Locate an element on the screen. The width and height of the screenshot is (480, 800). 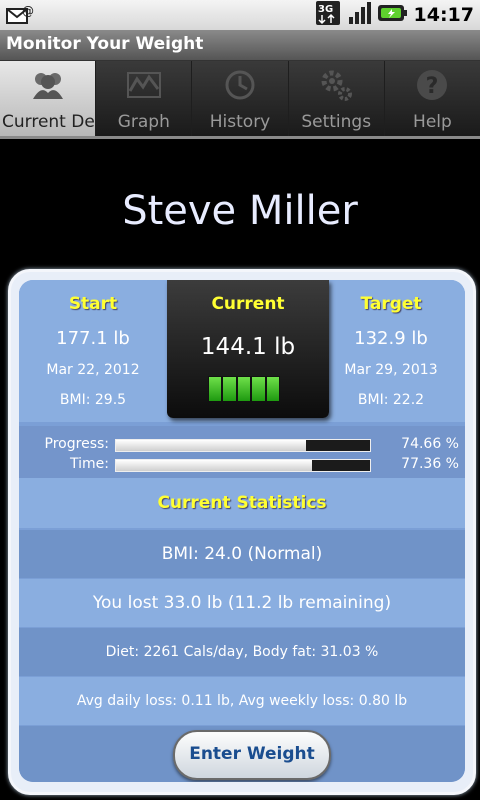
tab-graph: Graph is located at coordinates (144, 98).